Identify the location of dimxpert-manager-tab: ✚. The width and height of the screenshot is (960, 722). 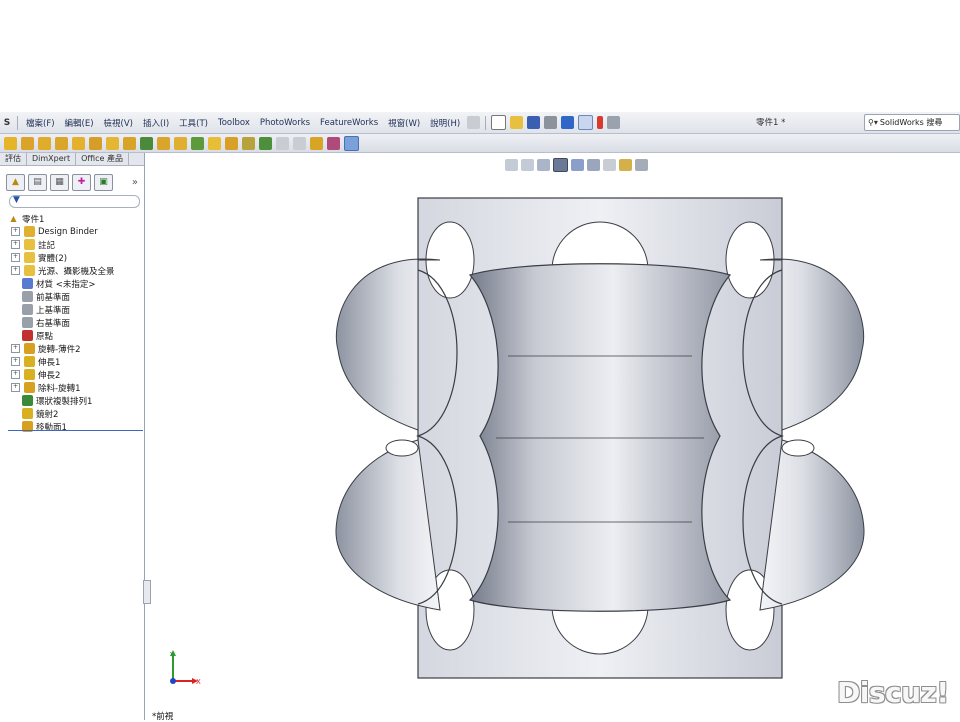
(81, 182).